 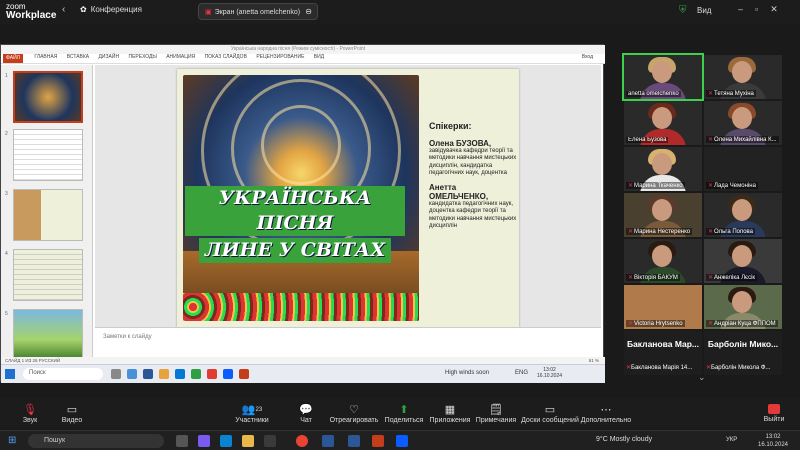 What do you see at coordinates (764, 9) in the screenshot?
I see `window-controls: –▫✕` at bounding box center [764, 9].